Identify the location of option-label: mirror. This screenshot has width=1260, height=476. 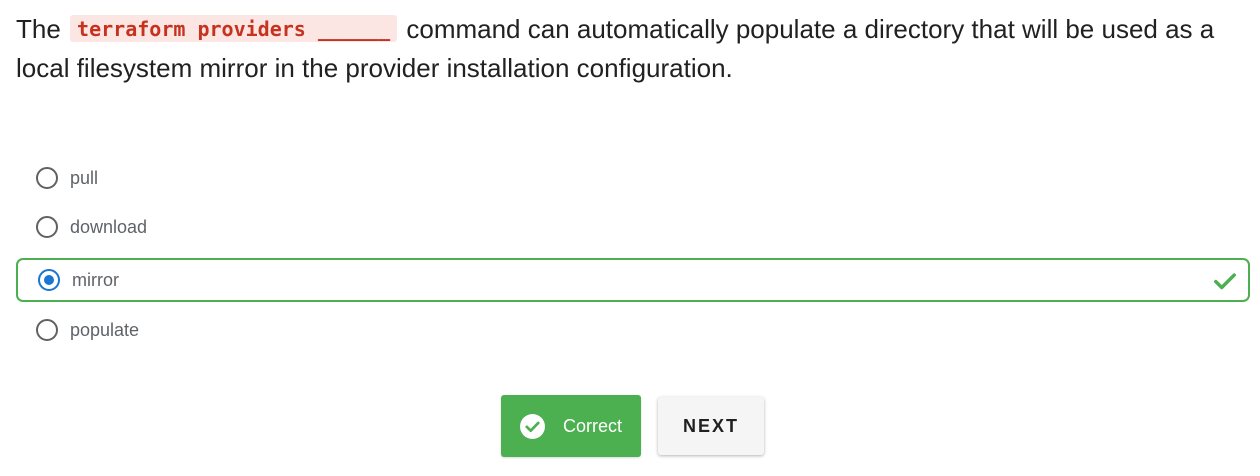
(95, 280).